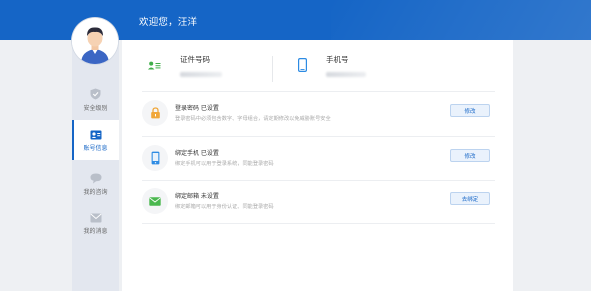 The image size is (591, 291). I want to click on lock-icon, so click(155, 113).